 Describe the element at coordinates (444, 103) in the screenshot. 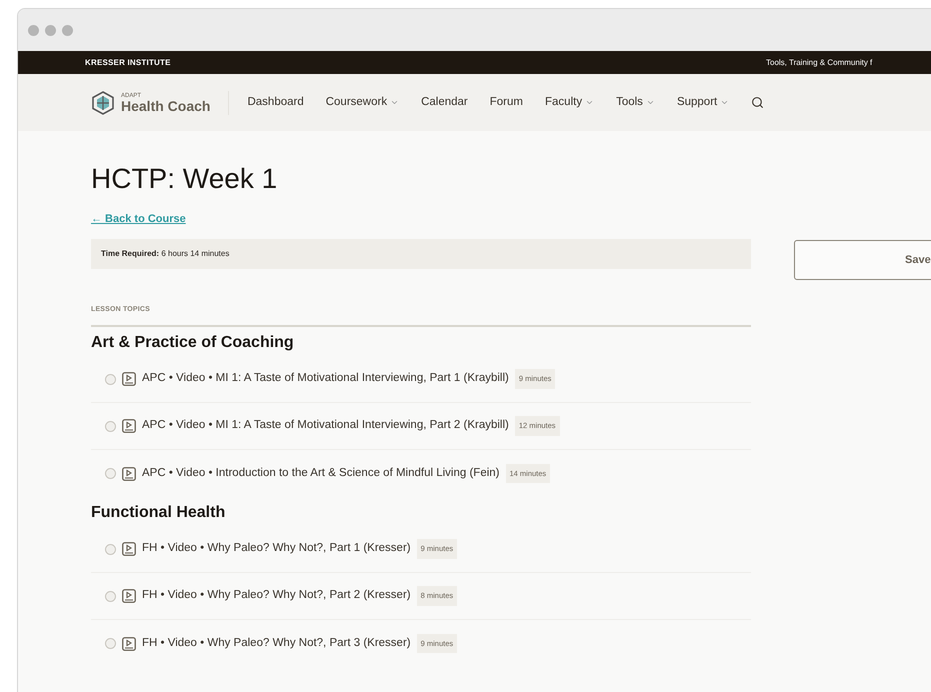

I see `nav-link: Calendar` at that location.